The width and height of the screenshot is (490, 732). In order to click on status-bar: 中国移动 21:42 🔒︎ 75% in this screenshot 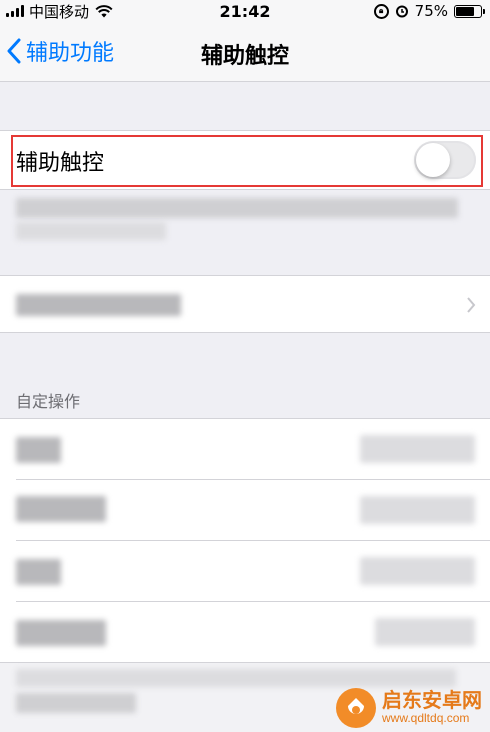, I will do `click(245, 11)`.